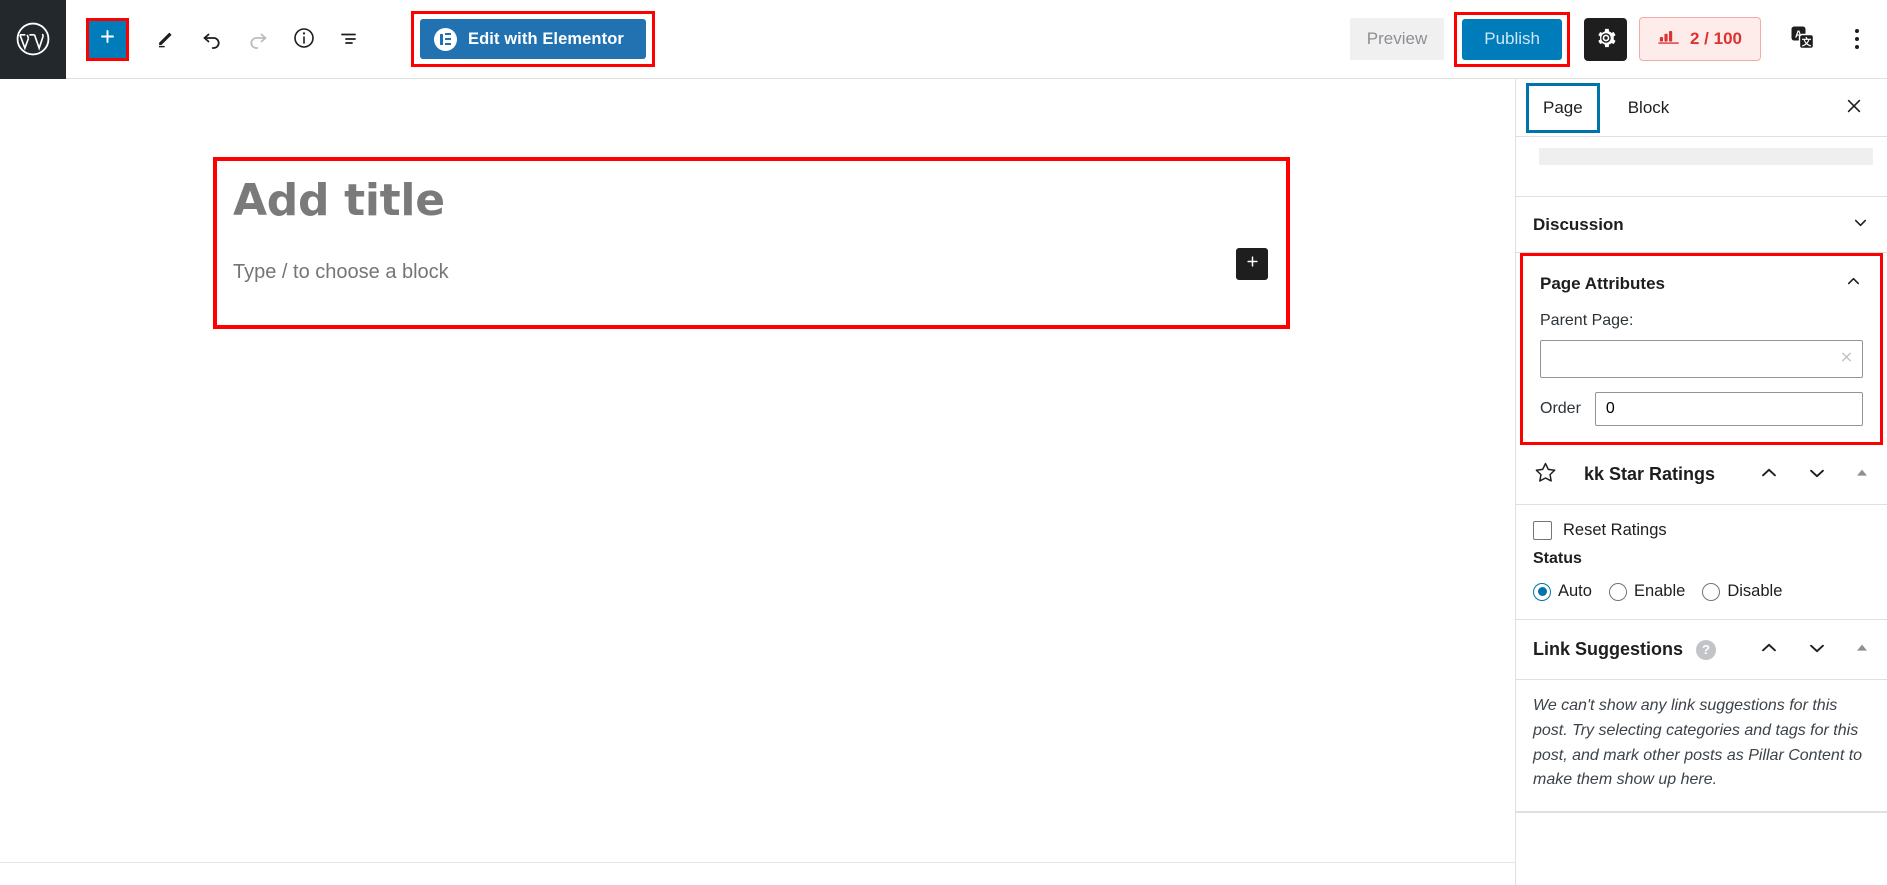  I want to click on parent-page-input, so click(1701, 359).